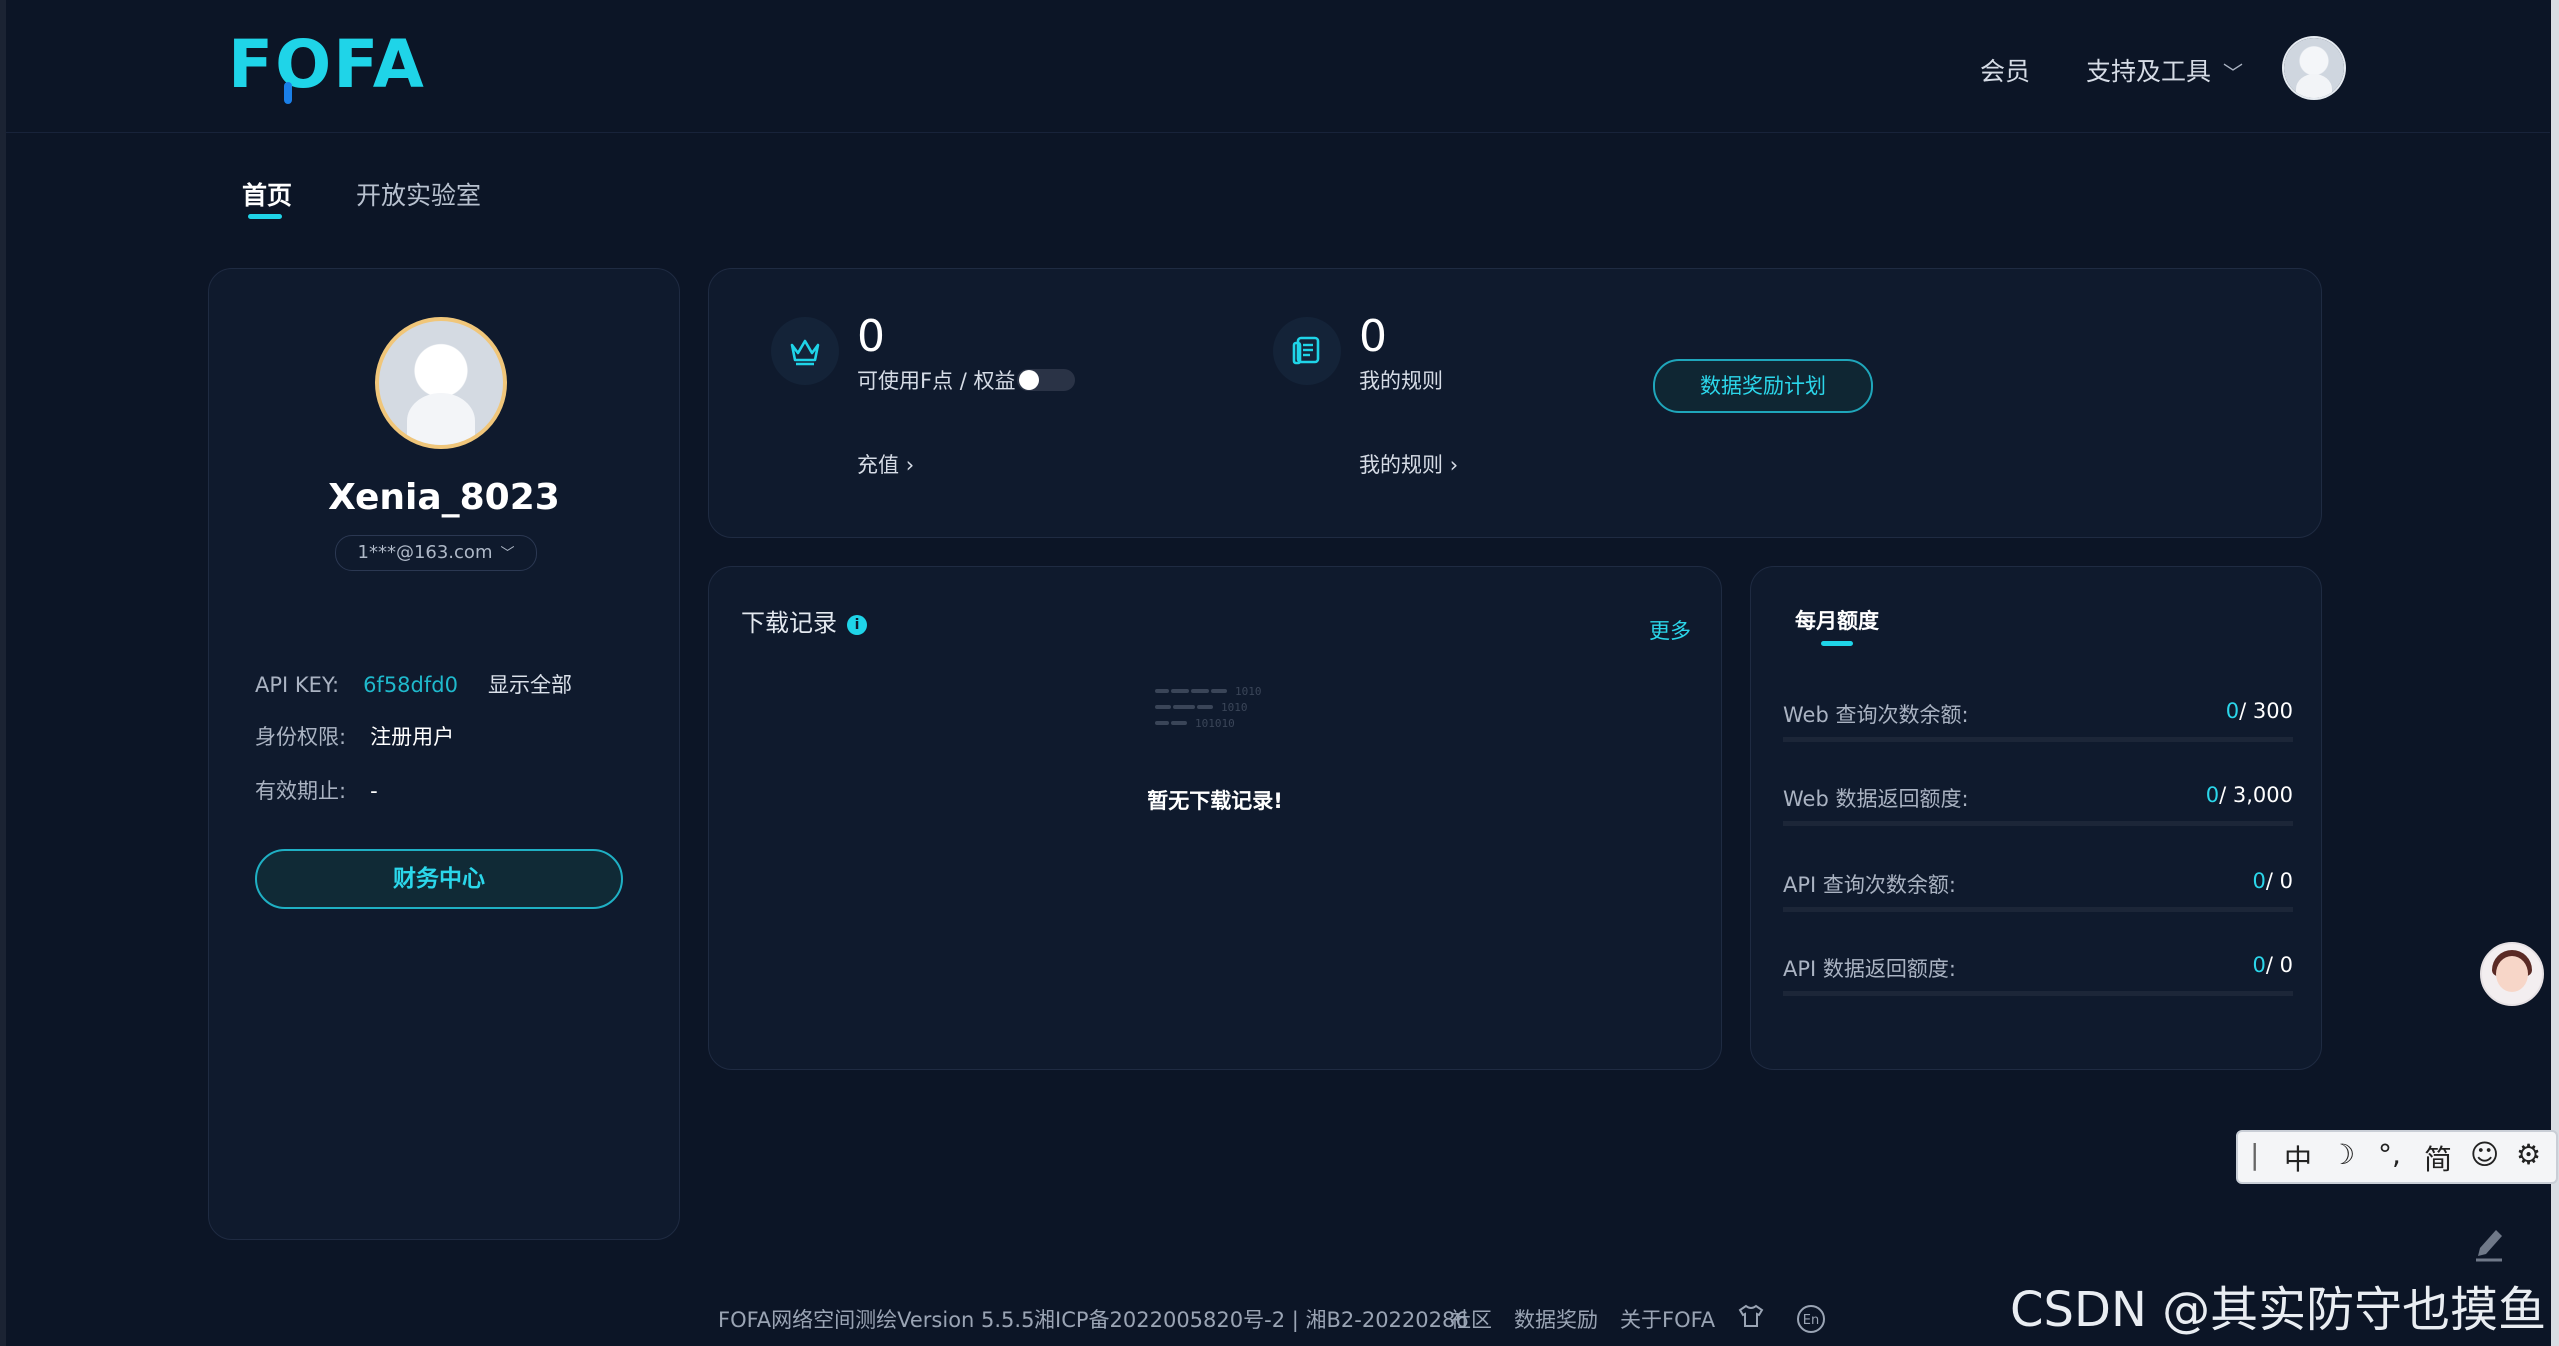 The image size is (2559, 1346). Describe the element at coordinates (267, 194) in the screenshot. I see `tab-home: 首页` at that location.